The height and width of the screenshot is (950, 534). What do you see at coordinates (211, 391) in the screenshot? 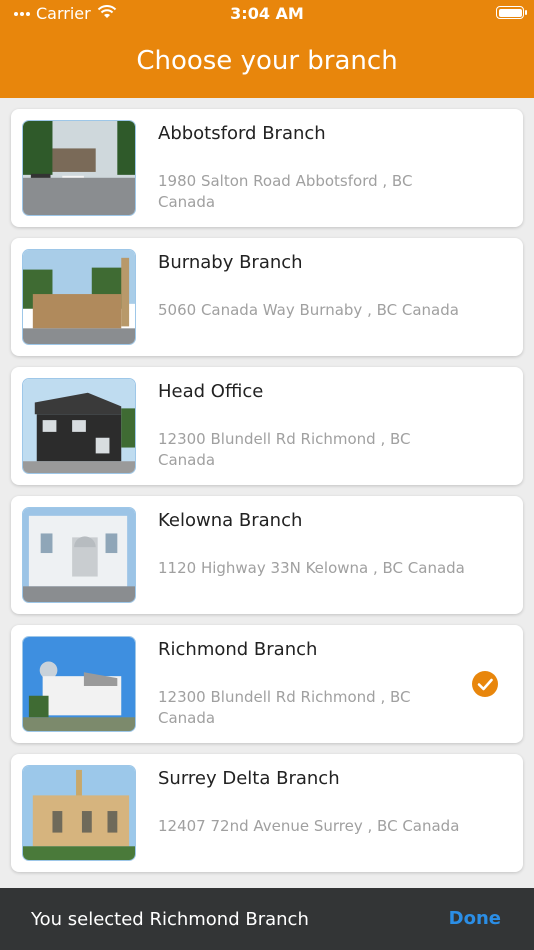
I see `branch-name: Head Office` at bounding box center [211, 391].